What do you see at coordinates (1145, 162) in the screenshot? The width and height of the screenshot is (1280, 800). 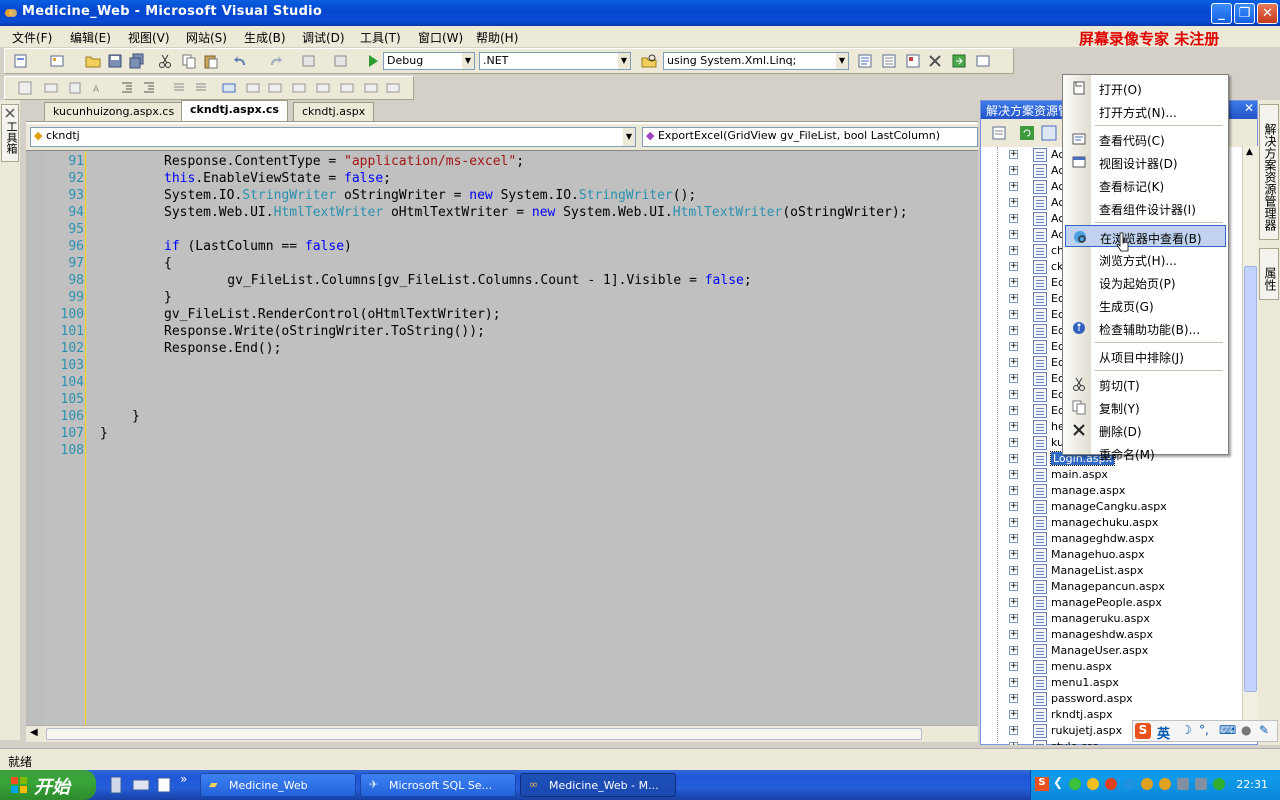 I see `context-menu-item: 视图设计器(D)` at bounding box center [1145, 162].